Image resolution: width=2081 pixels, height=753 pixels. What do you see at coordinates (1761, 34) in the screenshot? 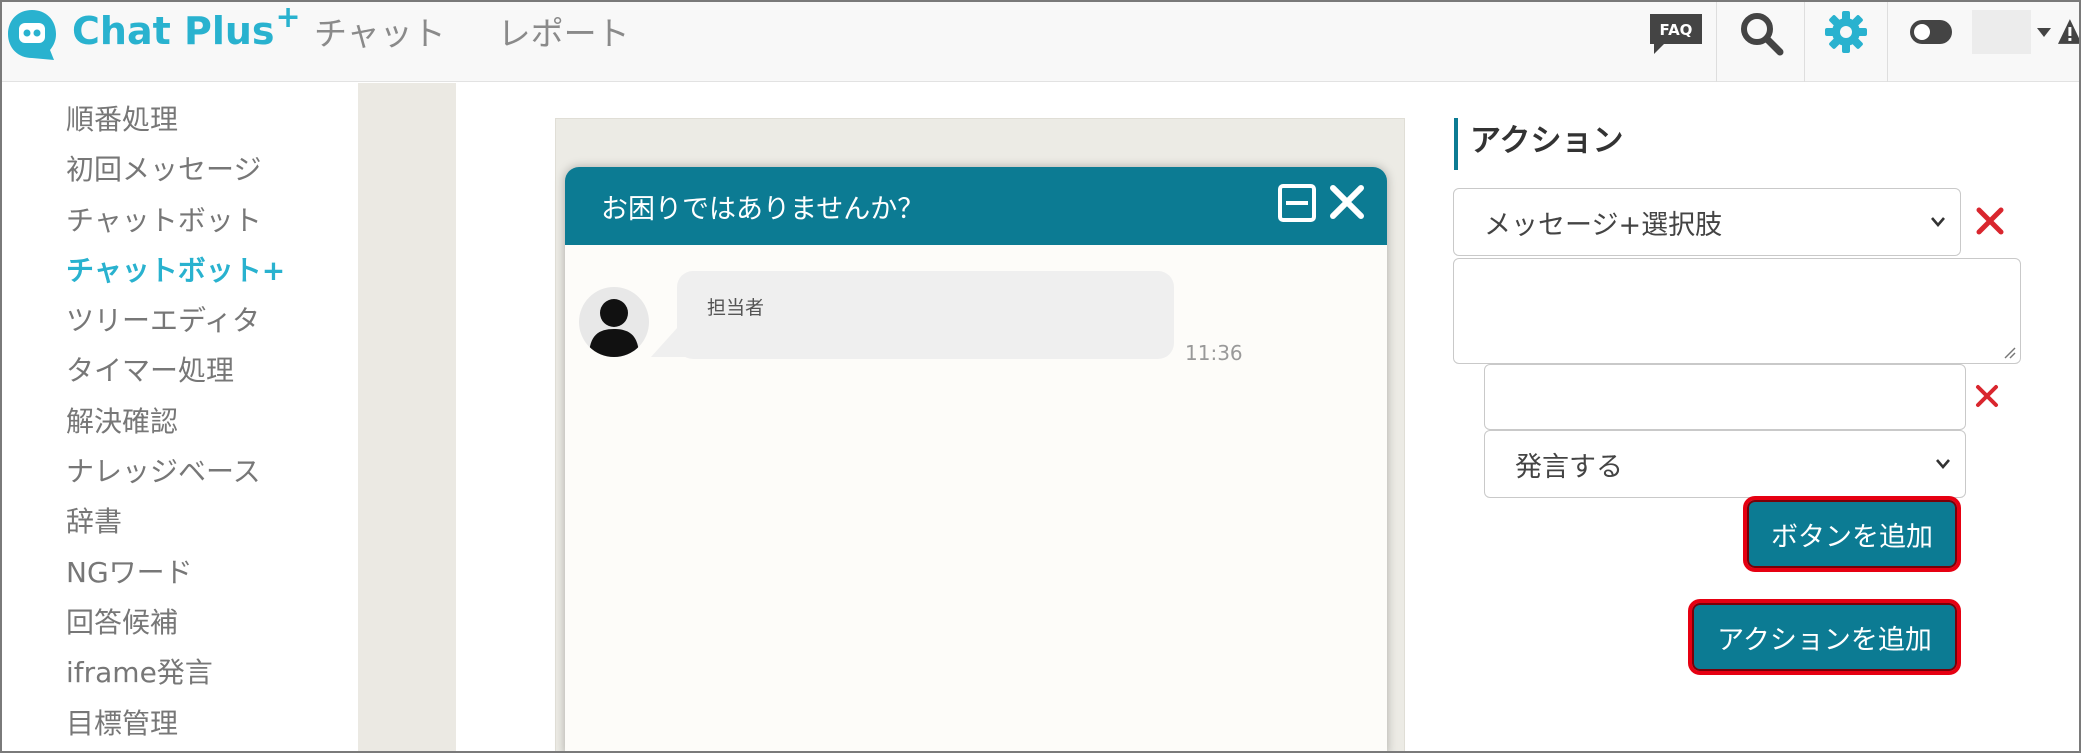
I see `search-icon` at bounding box center [1761, 34].